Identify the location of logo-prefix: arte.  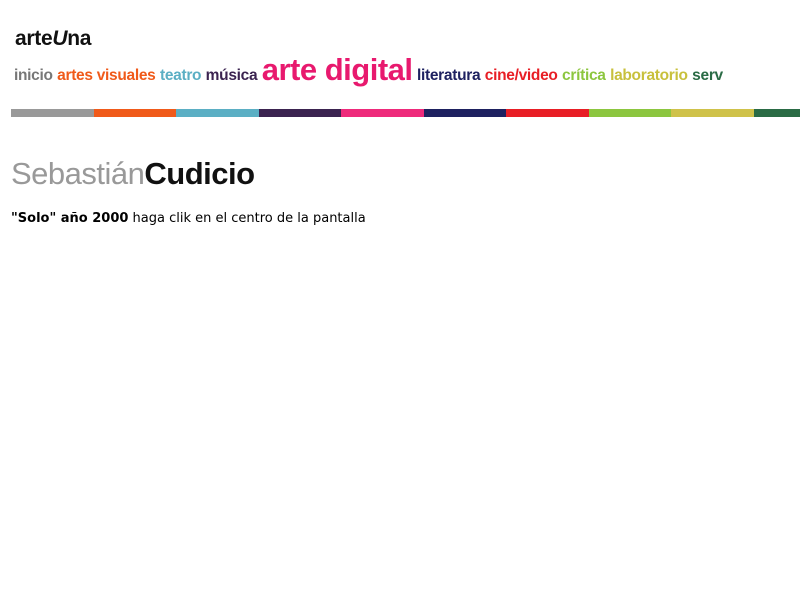
(34, 38).